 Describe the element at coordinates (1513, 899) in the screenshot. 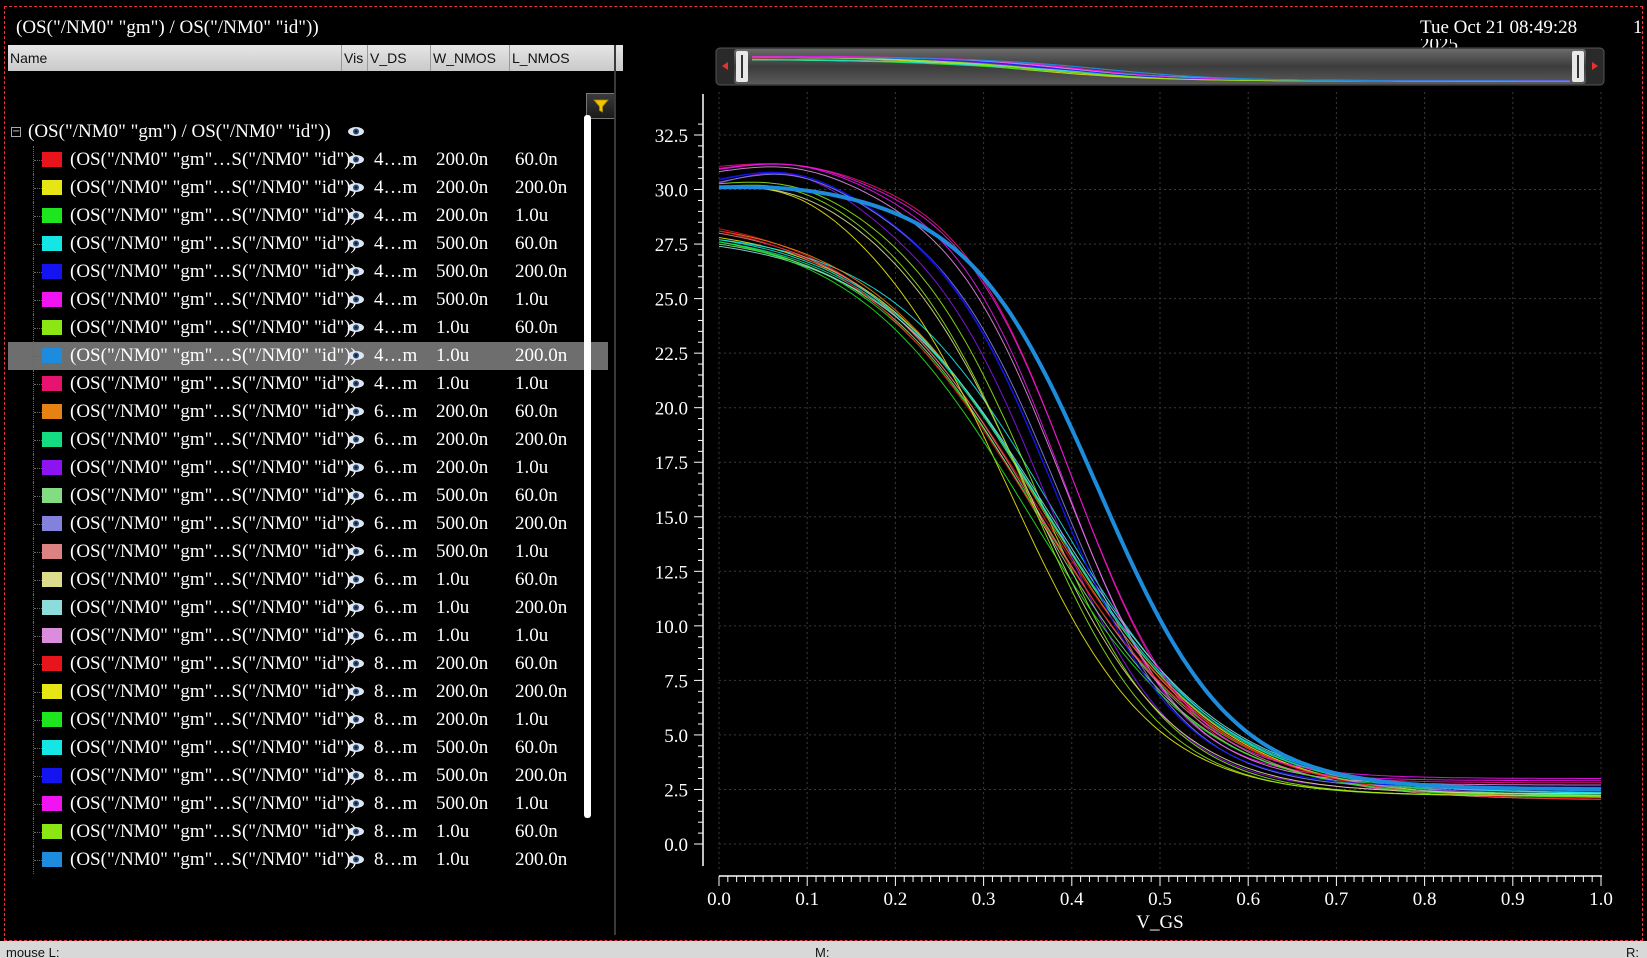

I see `x-tick-label: 0.9` at that location.